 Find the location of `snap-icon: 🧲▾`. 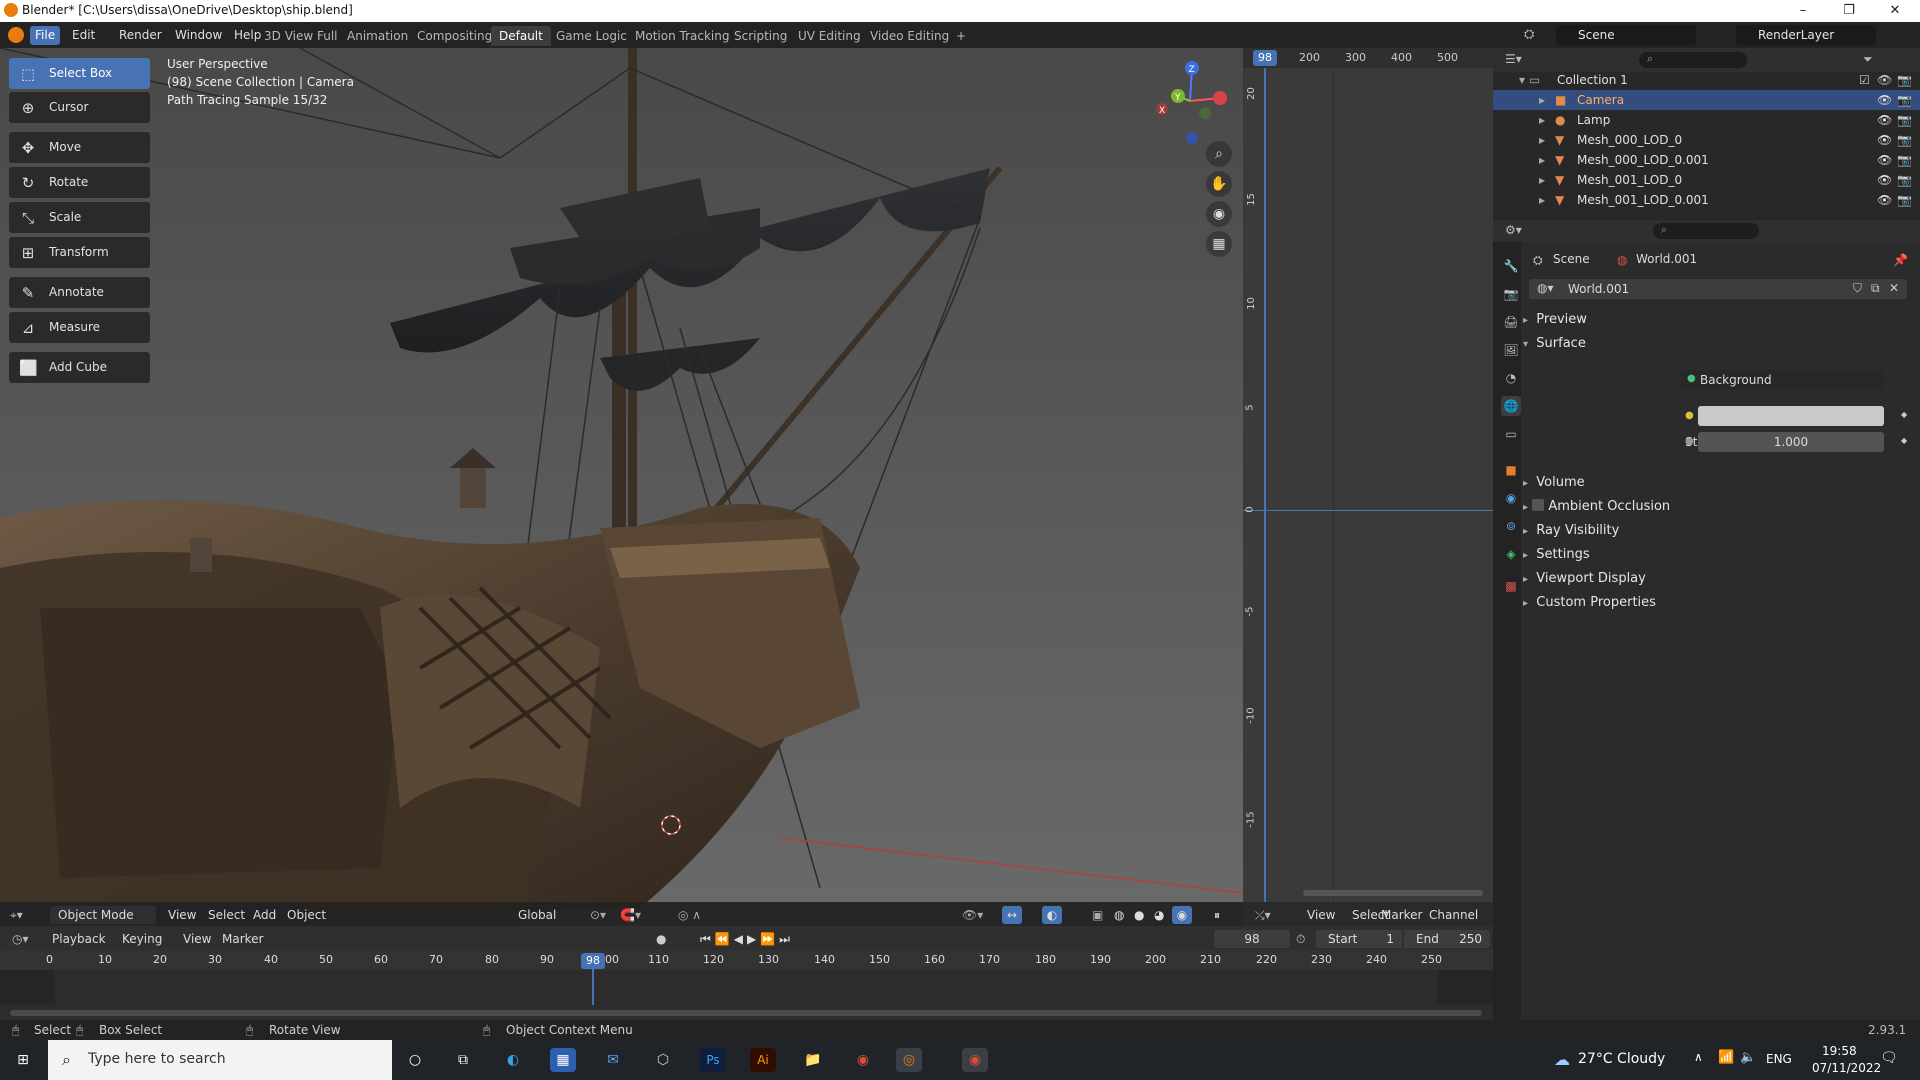

snap-icon: 🧲▾ is located at coordinates (630, 915).